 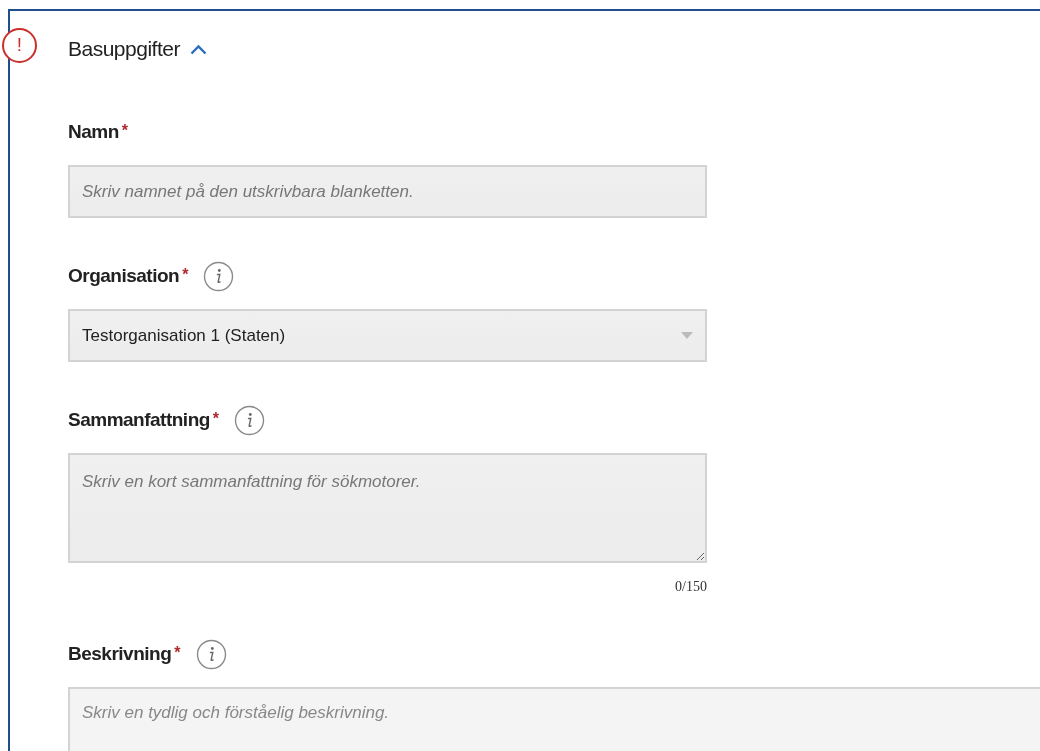 What do you see at coordinates (691, 587) in the screenshot?
I see `character-counter: 0/150` at bounding box center [691, 587].